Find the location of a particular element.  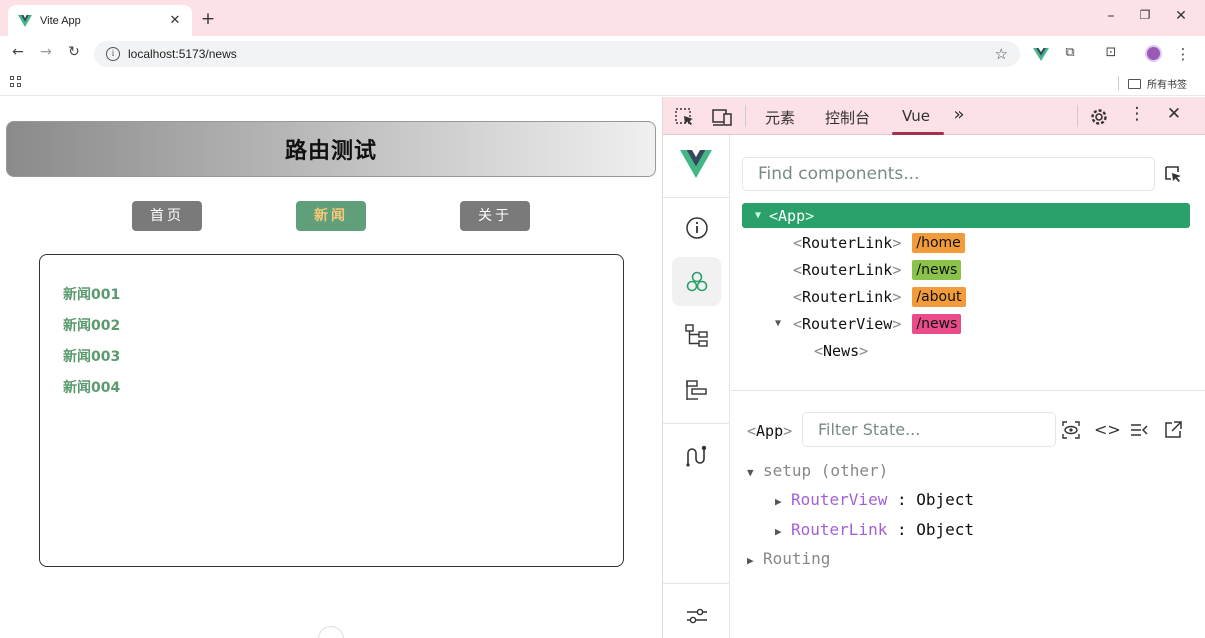

browser-toolbar: ← → ↻ i localhost:5173/news ☆ ⧉ ⊡ ⋮ is located at coordinates (602, 53).